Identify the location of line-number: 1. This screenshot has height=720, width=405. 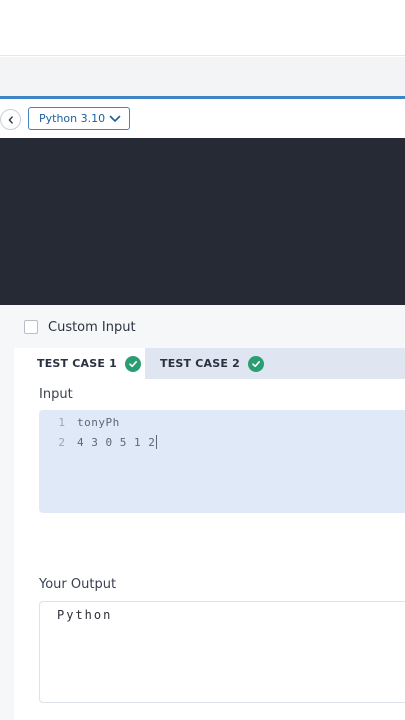
(61, 422).